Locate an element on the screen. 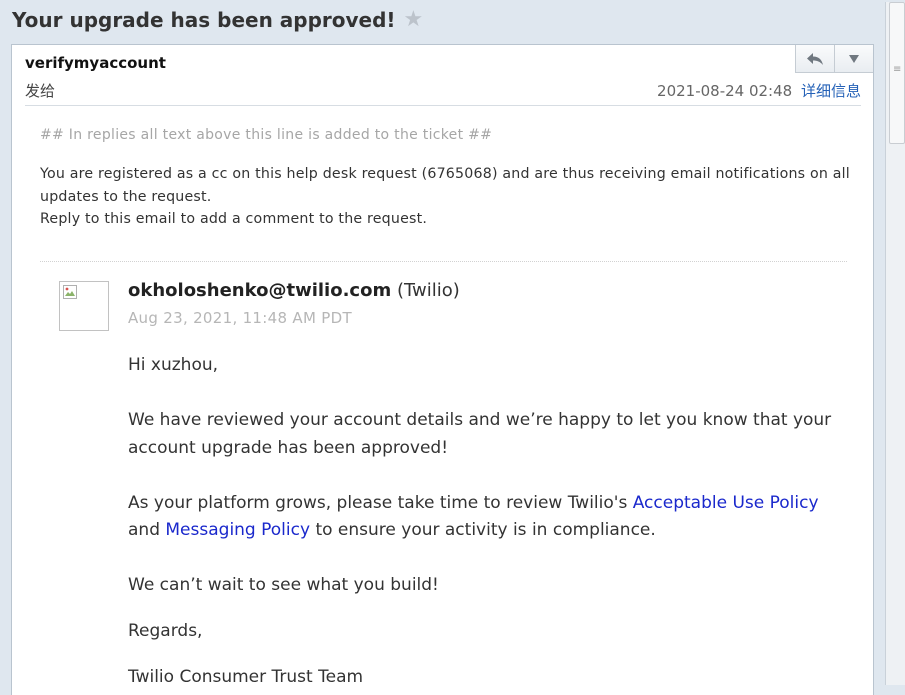  comment-divider is located at coordinates (443, 261).